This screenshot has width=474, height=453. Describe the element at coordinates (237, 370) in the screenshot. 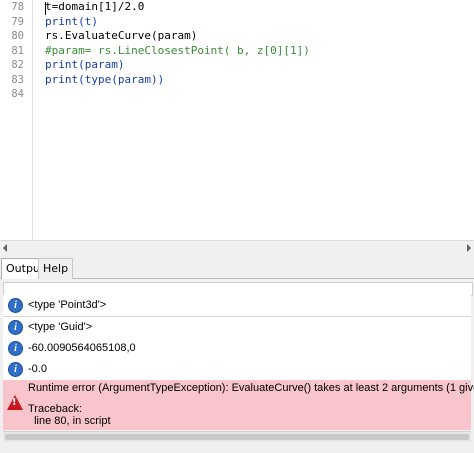

I see `output-row: i -0.0` at that location.